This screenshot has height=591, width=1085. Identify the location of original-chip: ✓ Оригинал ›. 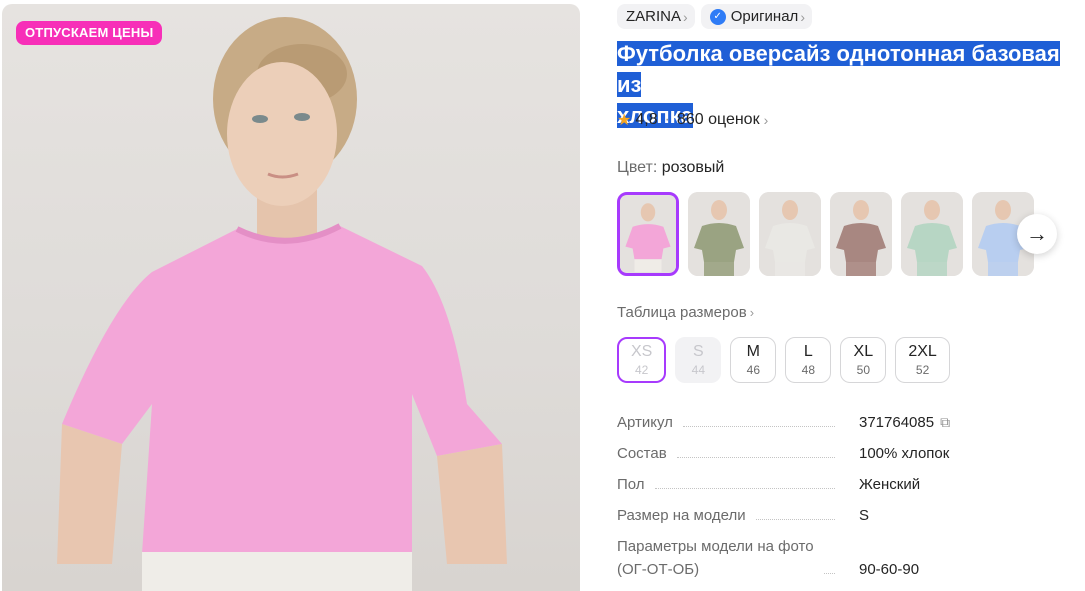
(756, 16).